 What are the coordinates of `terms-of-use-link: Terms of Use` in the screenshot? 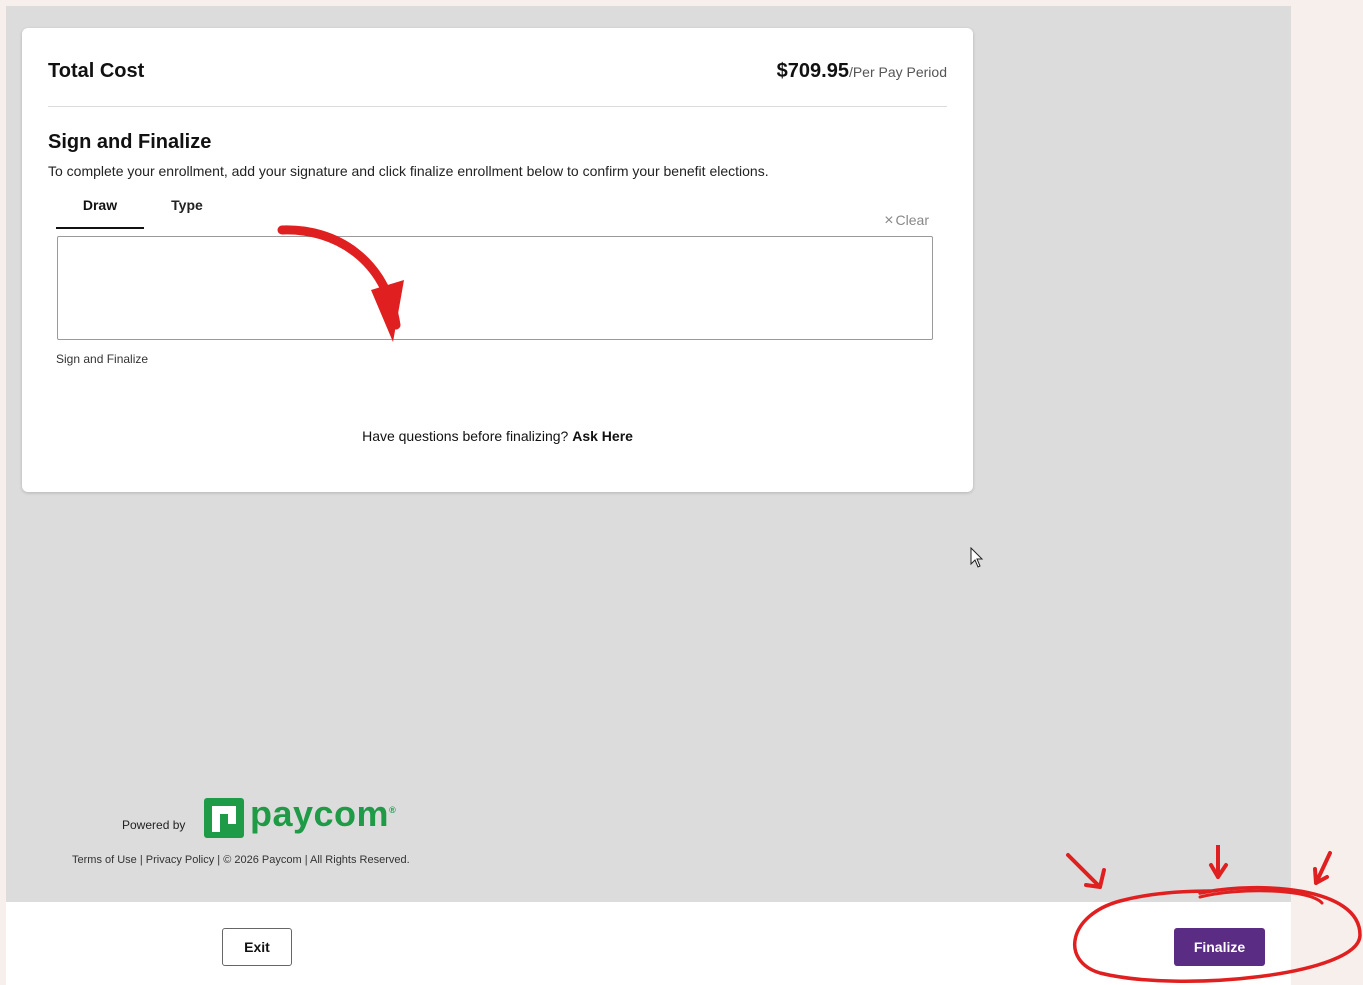 It's located at (104, 860).